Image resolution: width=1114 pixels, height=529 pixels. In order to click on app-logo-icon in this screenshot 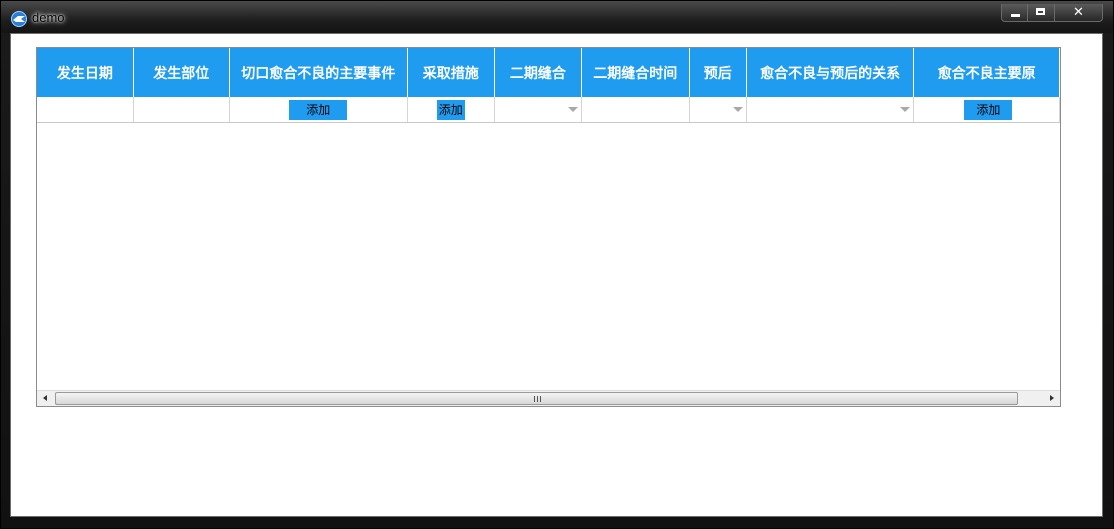, I will do `click(19, 19)`.